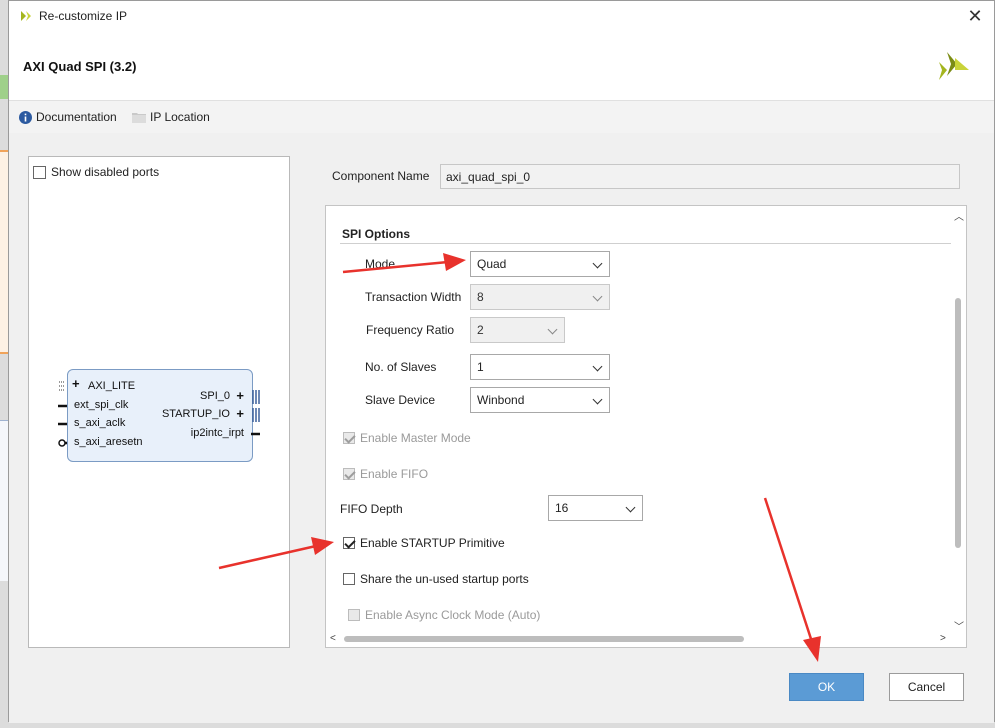 The width and height of the screenshot is (995, 728). Describe the element at coordinates (400, 400) in the screenshot. I see `slave-device-label: Slave Device` at that location.